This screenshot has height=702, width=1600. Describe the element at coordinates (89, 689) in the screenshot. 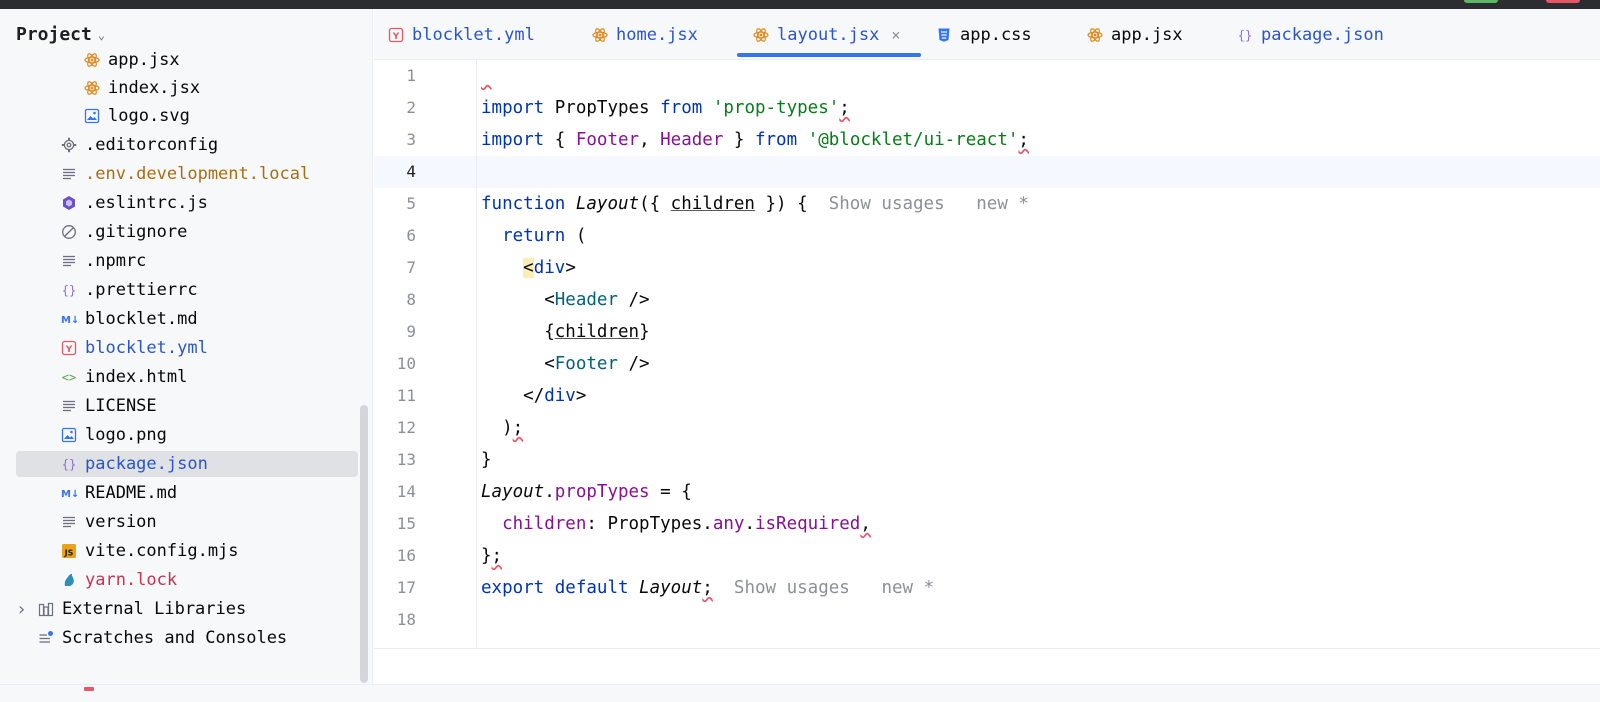

I see `problems-icon` at that location.